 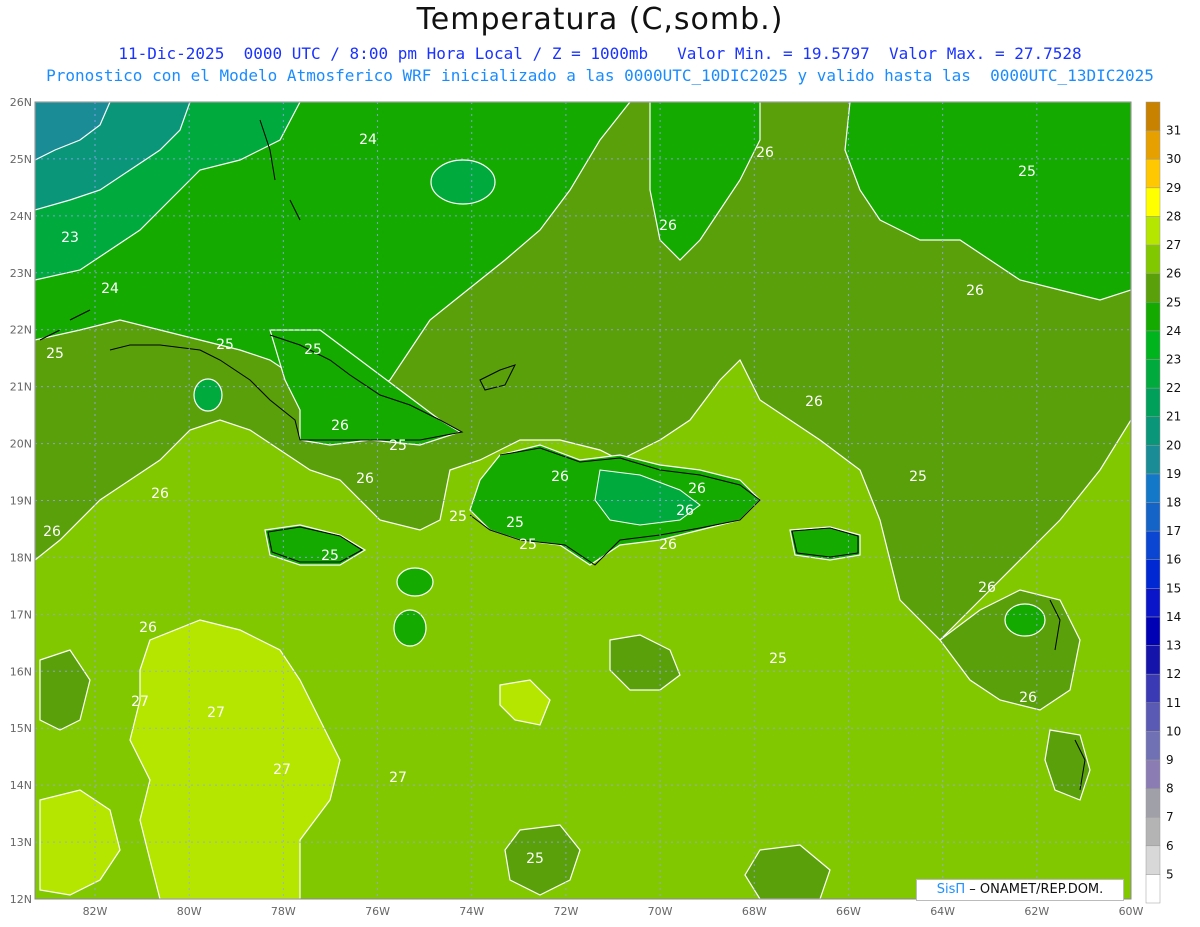 I want to click on credit-box: SisΠ – ONAMET/REP.DOM., so click(x=1020, y=890).